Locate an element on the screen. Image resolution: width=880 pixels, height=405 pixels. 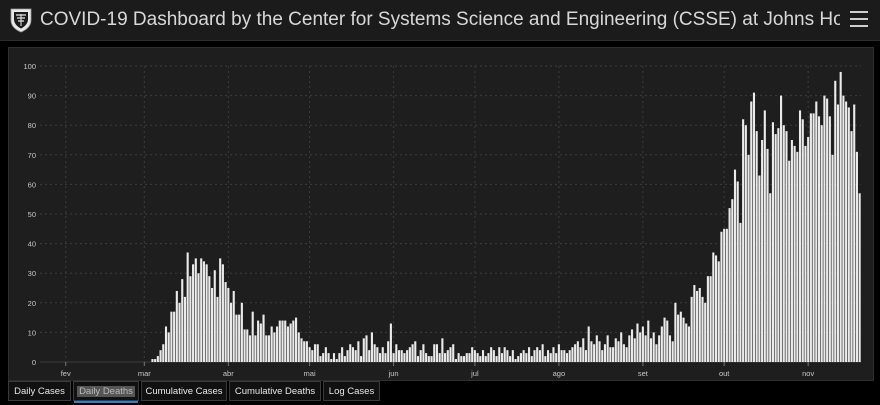
y-tick-label: 90 is located at coordinates (32, 96).